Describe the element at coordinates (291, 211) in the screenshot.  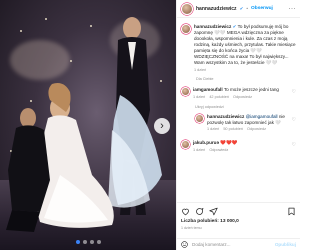
I see `save-icon` at that location.